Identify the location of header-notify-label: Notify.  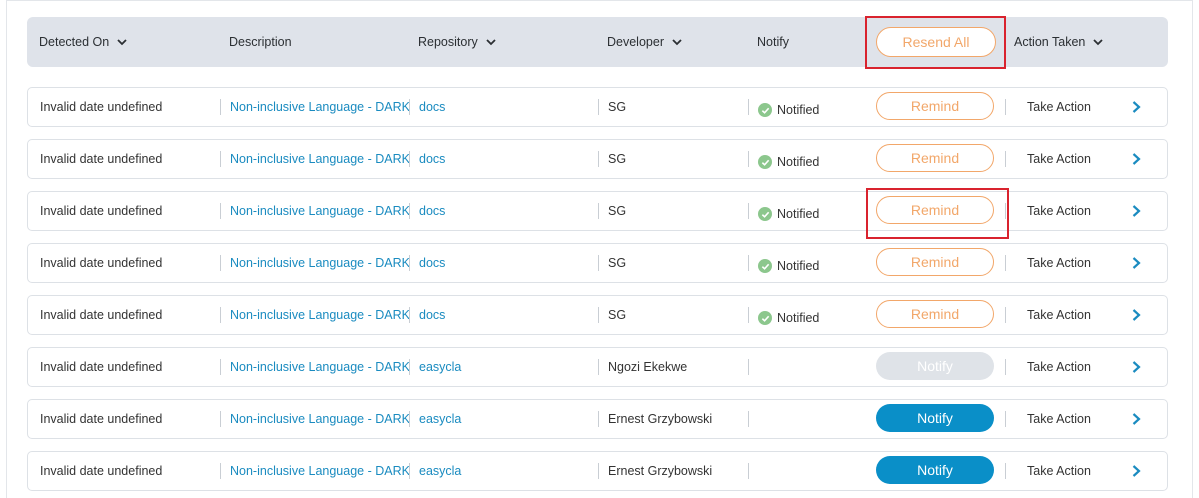
(773, 42).